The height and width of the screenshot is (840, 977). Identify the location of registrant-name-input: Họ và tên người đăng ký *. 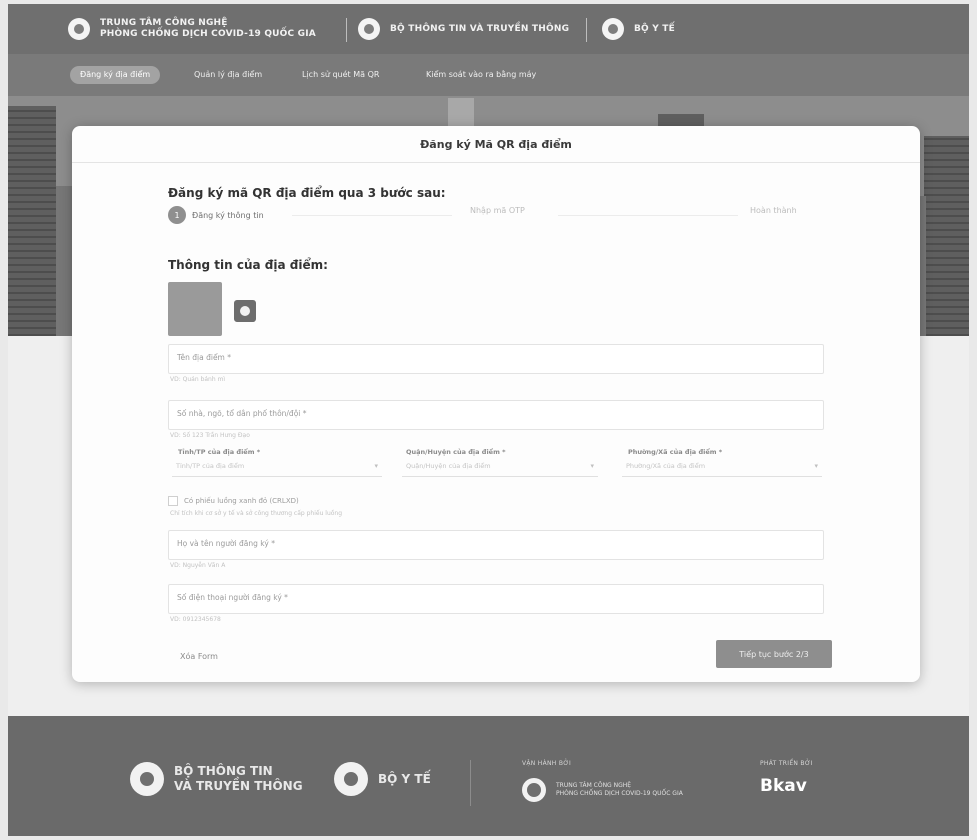
(496, 545).